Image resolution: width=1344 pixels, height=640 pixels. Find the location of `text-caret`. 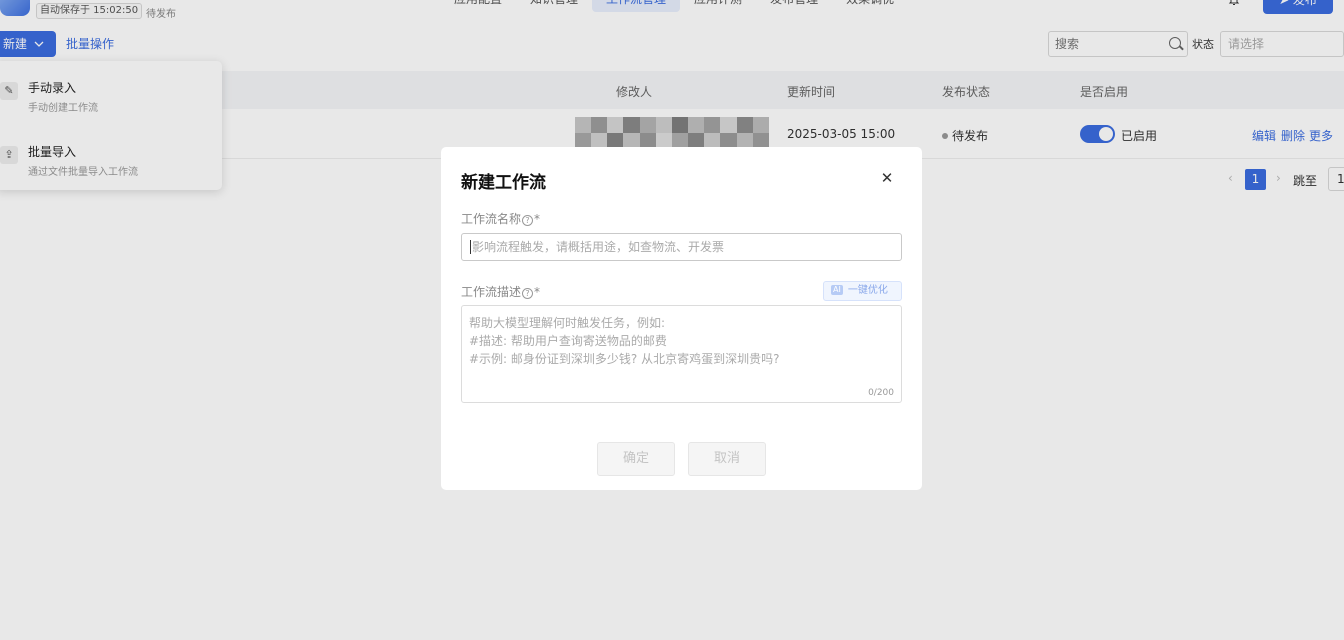

text-caret is located at coordinates (470, 247).